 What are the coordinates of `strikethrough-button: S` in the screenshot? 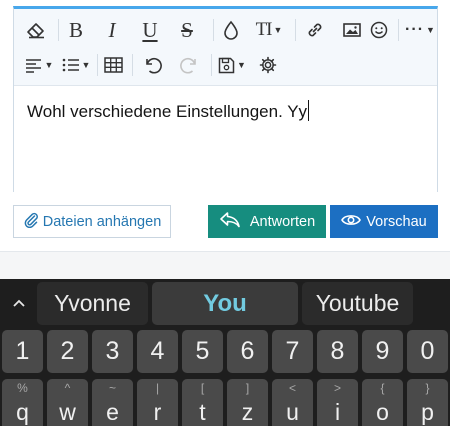 It's located at (187, 30).